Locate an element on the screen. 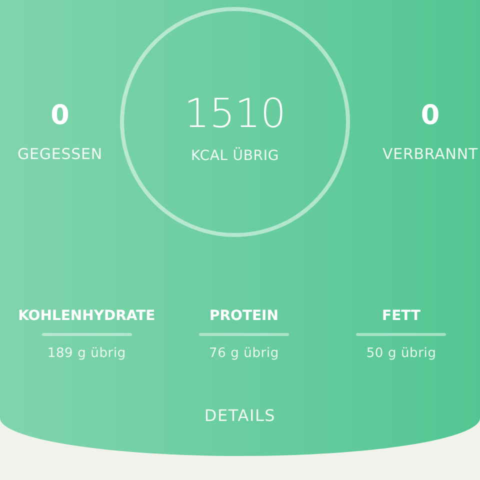  macro-name: FETT is located at coordinates (401, 316).